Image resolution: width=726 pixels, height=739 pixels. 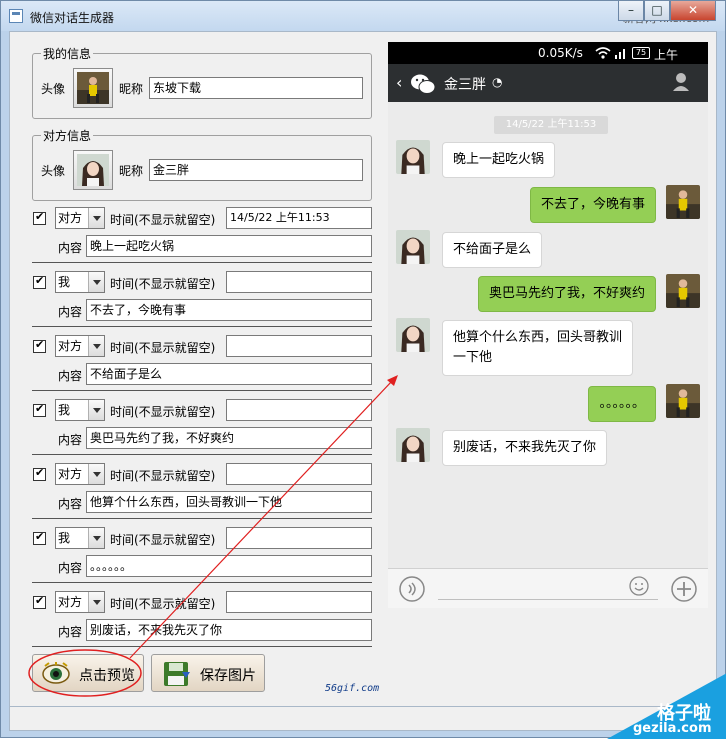 What do you see at coordinates (363, 16) in the screenshot?
I see `title-bar: 微信对话生成器 新客网 xker.com – □ ✕` at bounding box center [363, 16].